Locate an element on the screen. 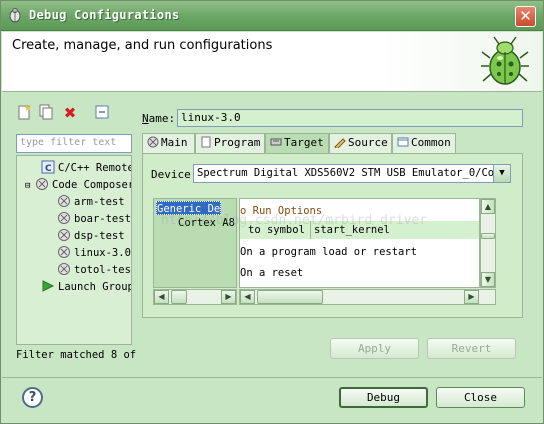  c-icon: C is located at coordinates (48, 167).